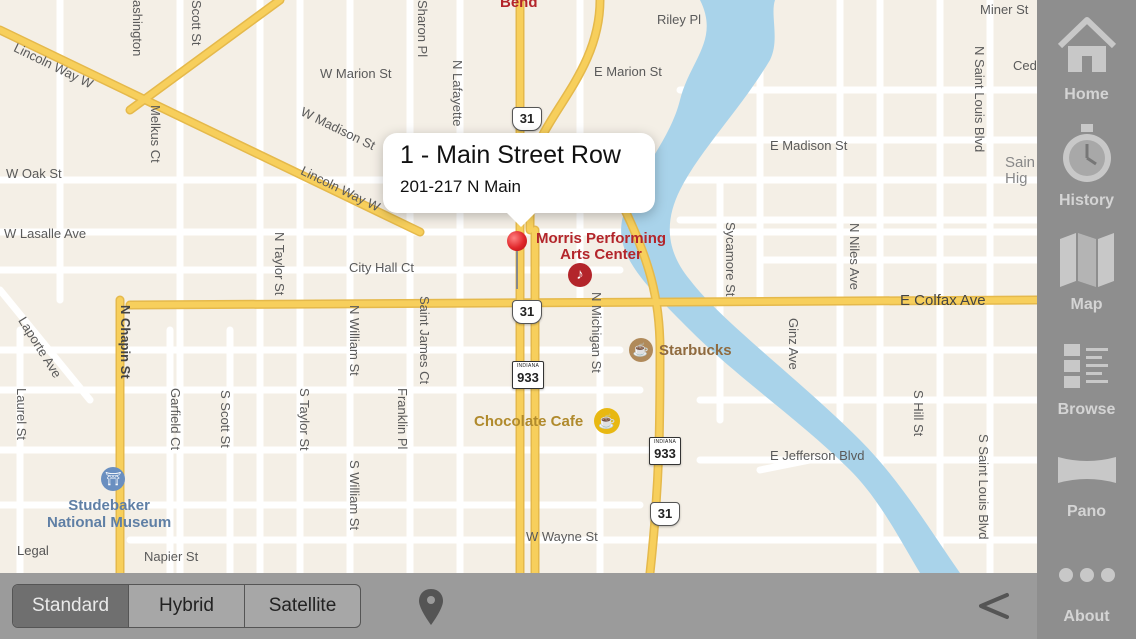 Image resolution: width=1136 pixels, height=639 pixels. What do you see at coordinates (155, 134) in the screenshot?
I see `street-label: Melkus Ct` at bounding box center [155, 134].